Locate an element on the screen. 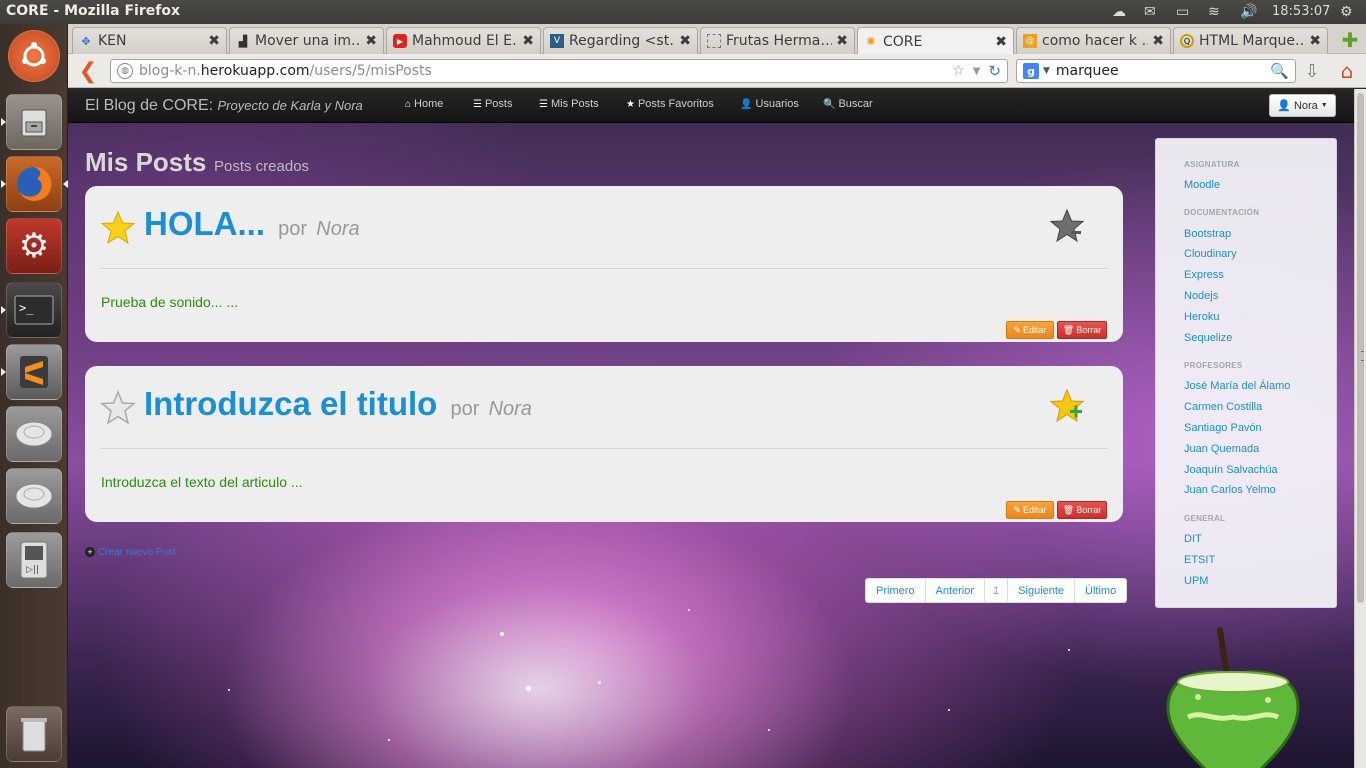  ubuntu-dash-icon is located at coordinates (34, 56).